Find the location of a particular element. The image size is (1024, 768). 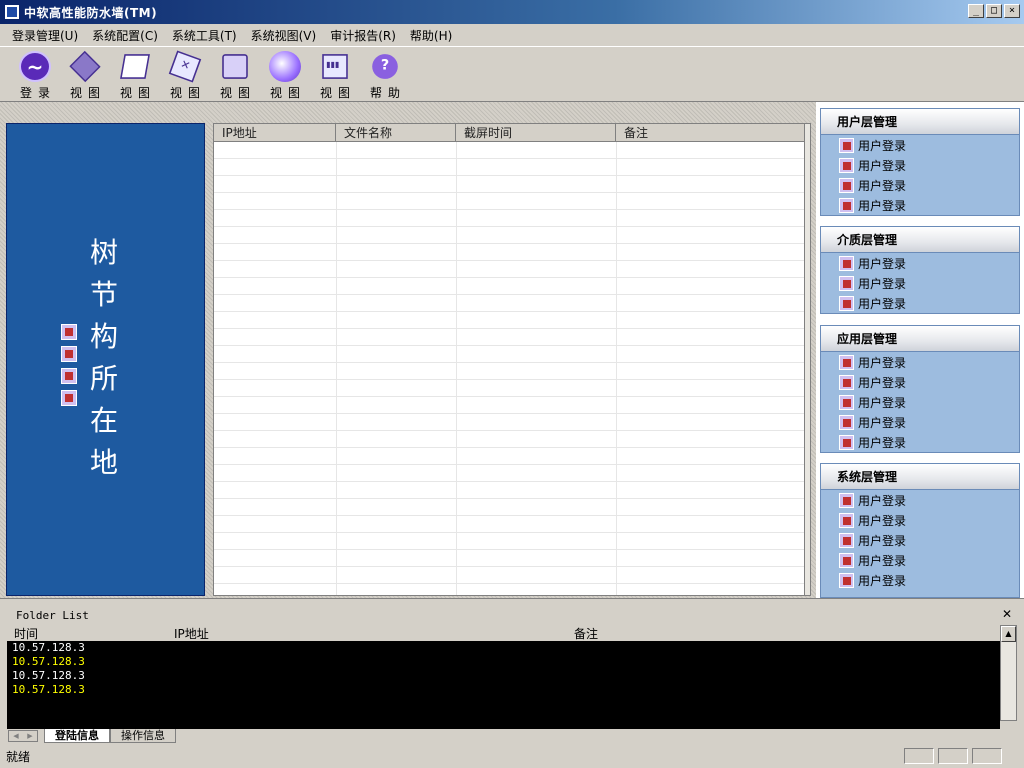

log-col-ip: IP地址 is located at coordinates (191, 633).